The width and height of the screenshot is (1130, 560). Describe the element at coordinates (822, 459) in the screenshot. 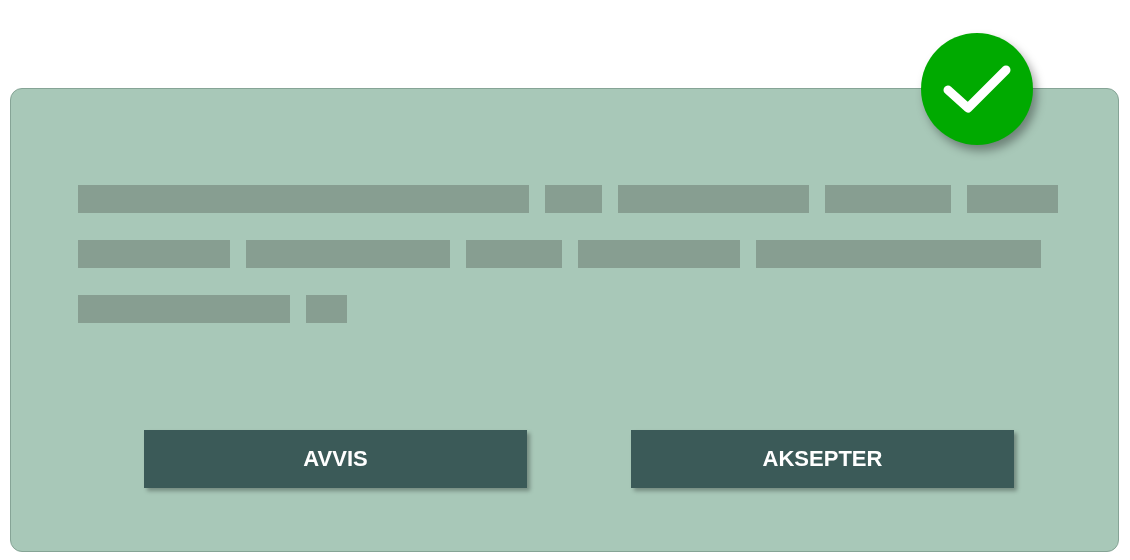

I see `action-button: AKSEPTER` at that location.